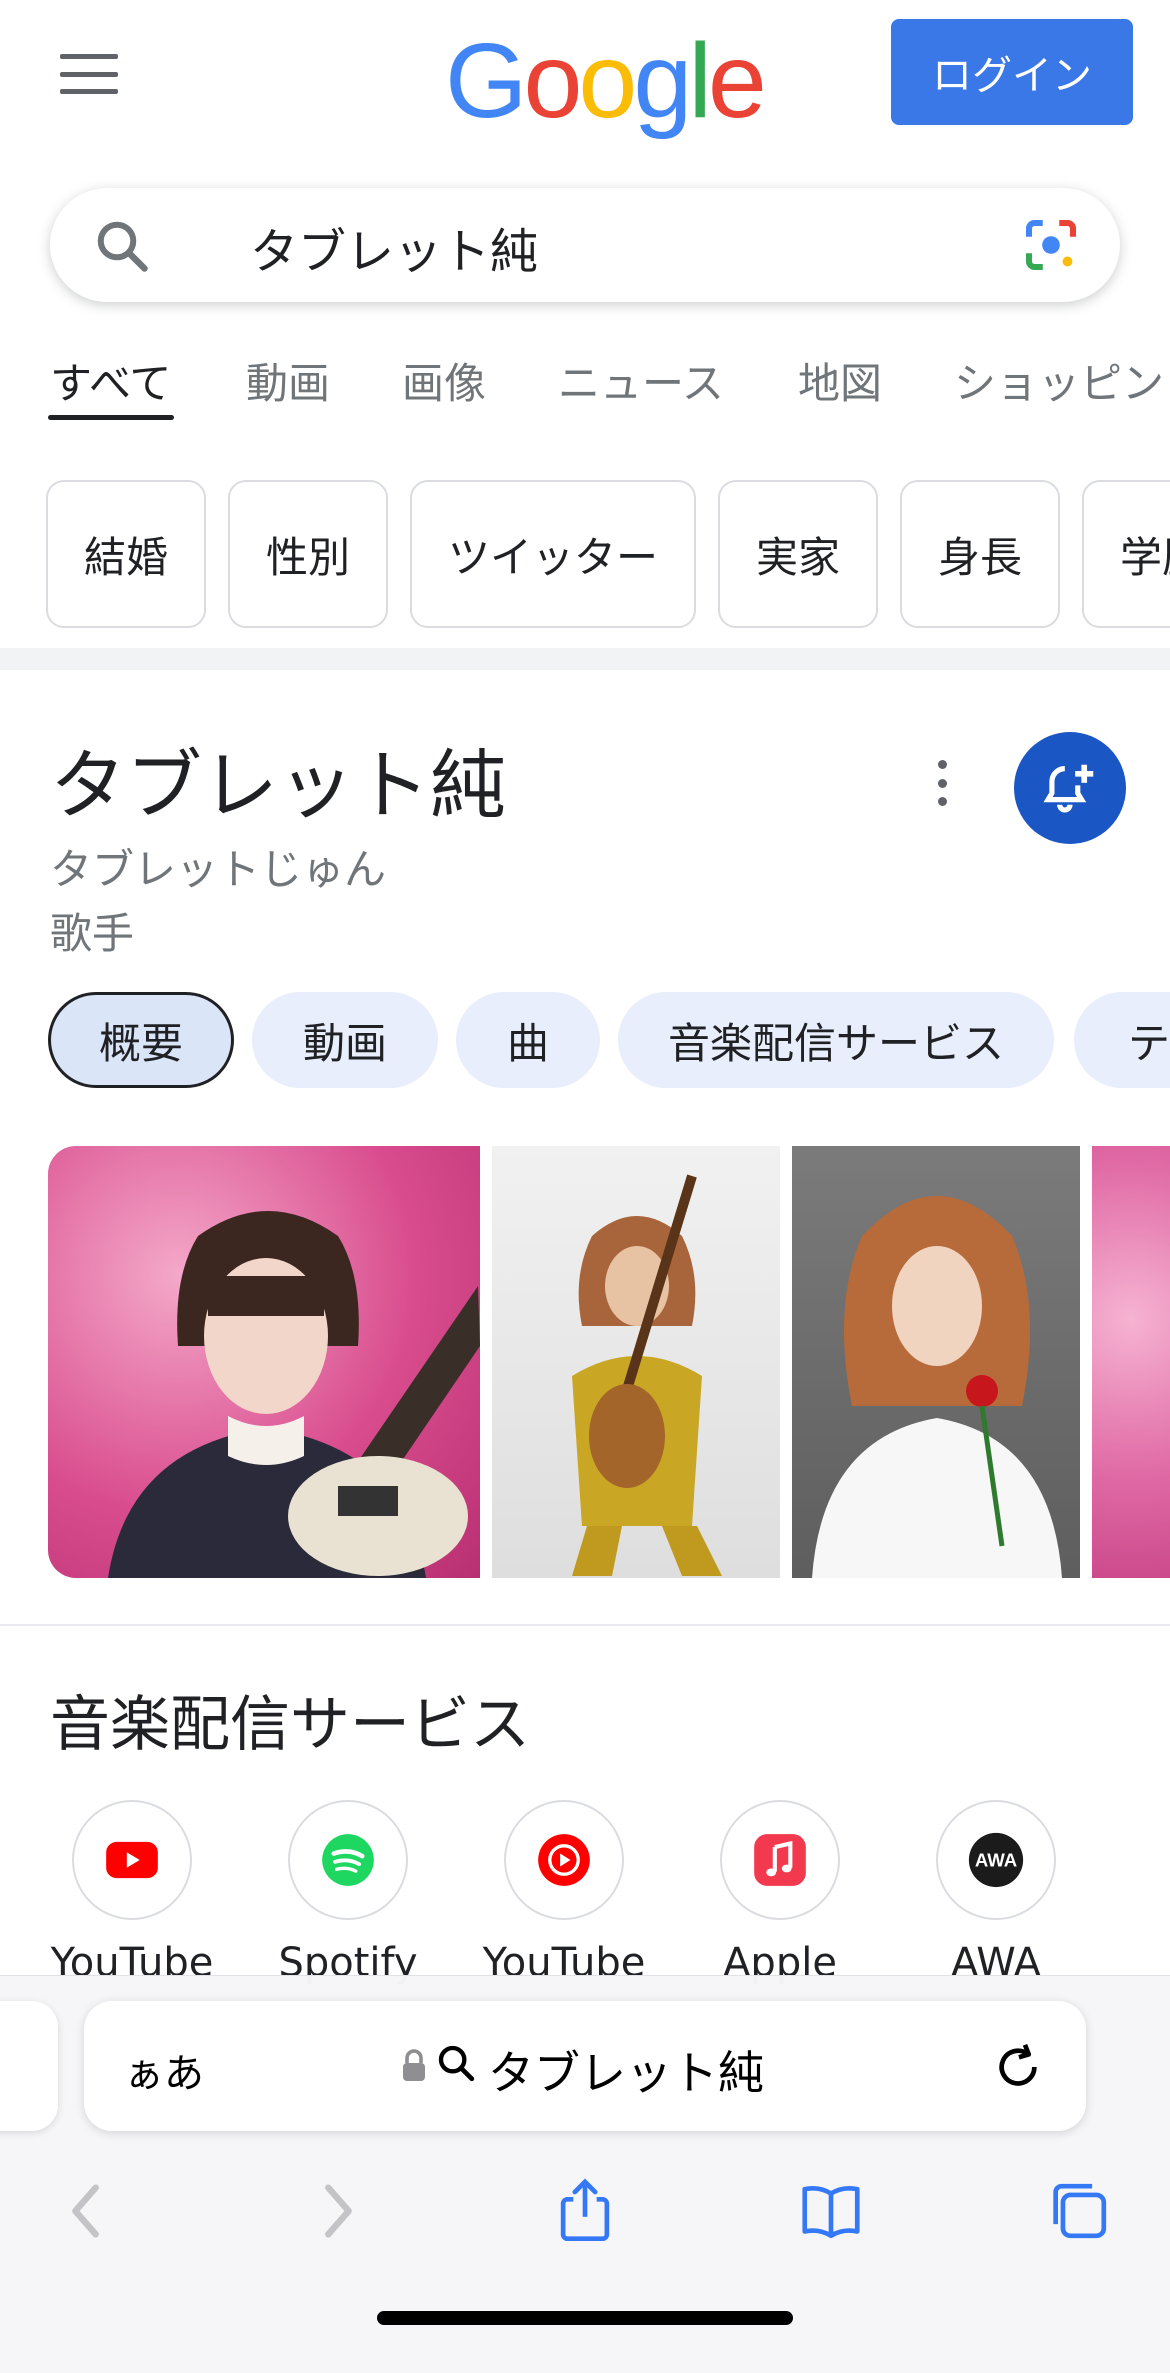 The image size is (1170, 2373). I want to click on chip-family-home: 実家, so click(798, 554).